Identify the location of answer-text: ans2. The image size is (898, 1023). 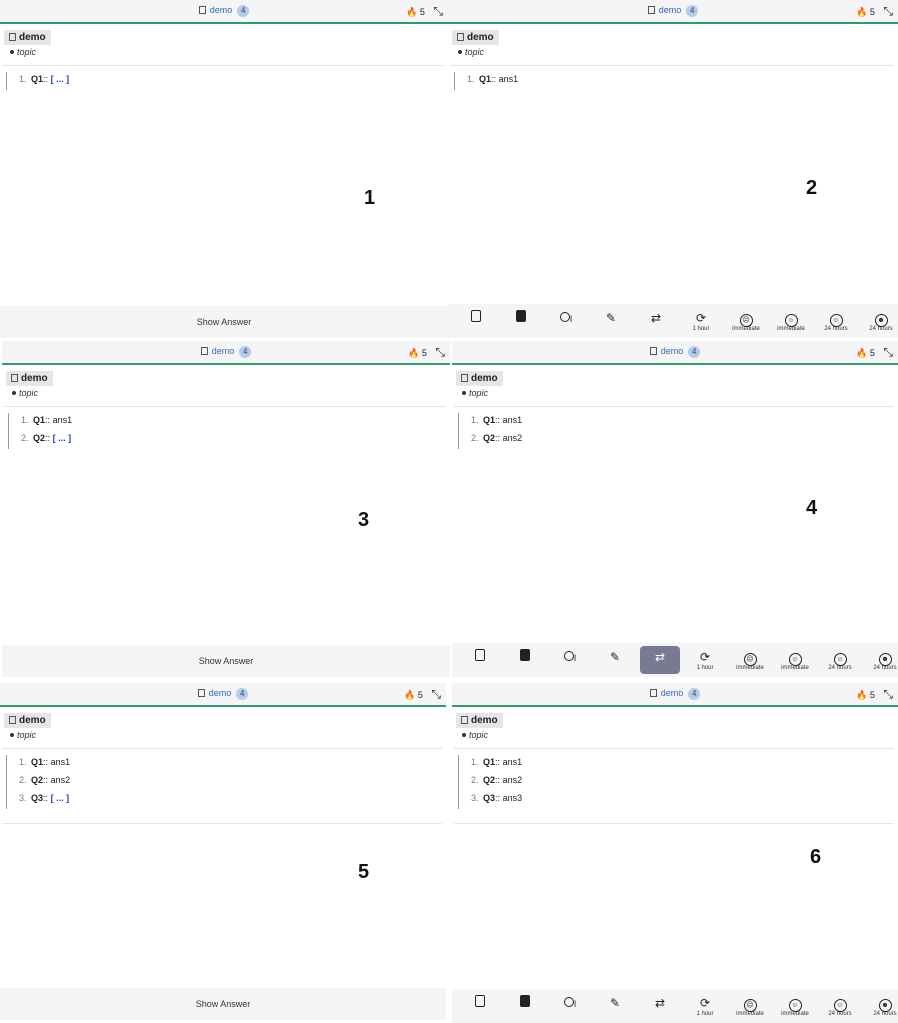
(60, 780).